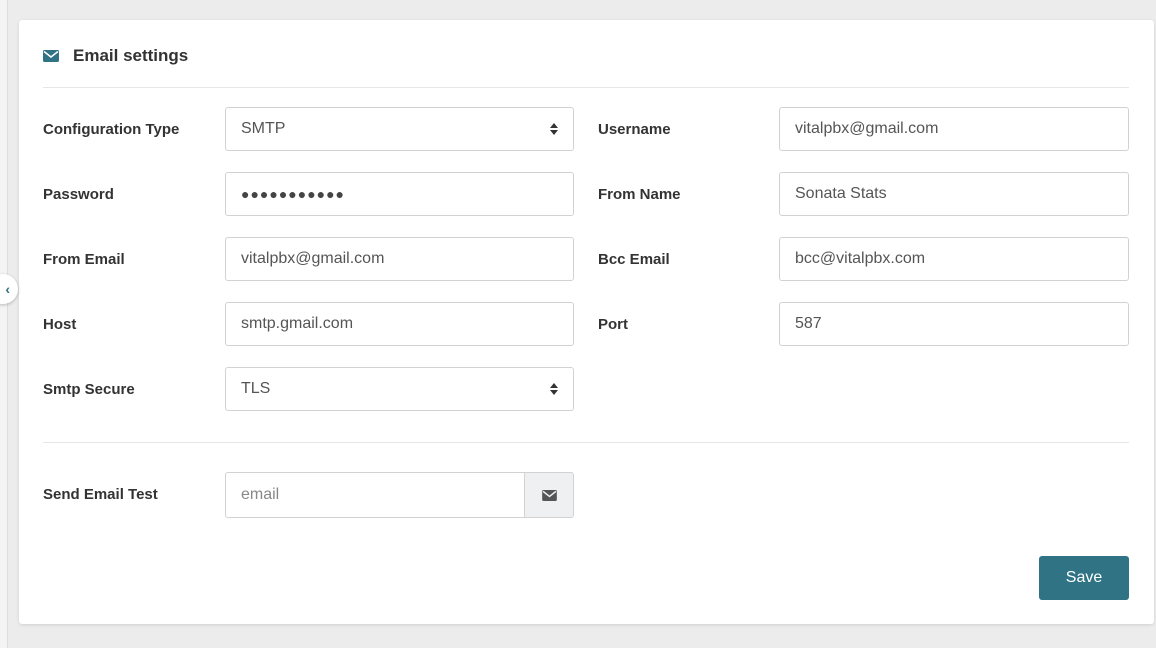 This screenshot has height=648, width=1156. Describe the element at coordinates (954, 129) in the screenshot. I see `username-input: vitalpbx@gmail.com` at that location.